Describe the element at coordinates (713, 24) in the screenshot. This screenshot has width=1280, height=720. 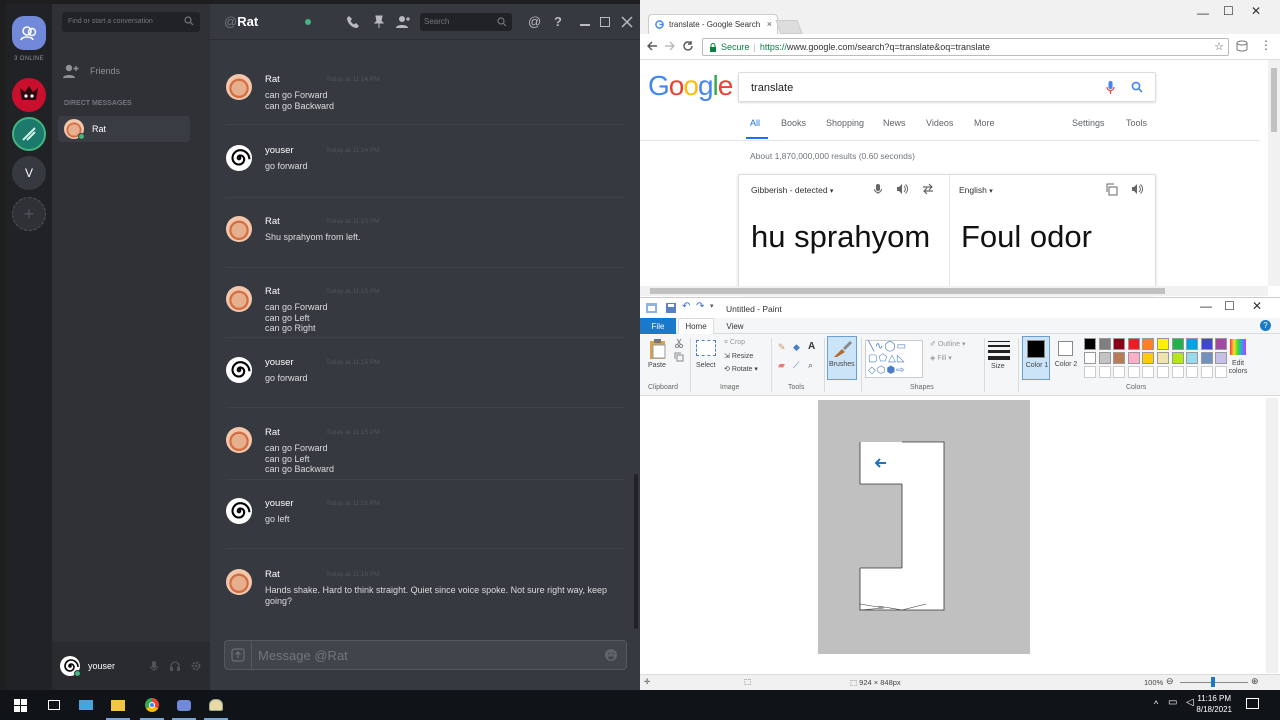
I see `browser-tab: translate - Google Search ×` at that location.